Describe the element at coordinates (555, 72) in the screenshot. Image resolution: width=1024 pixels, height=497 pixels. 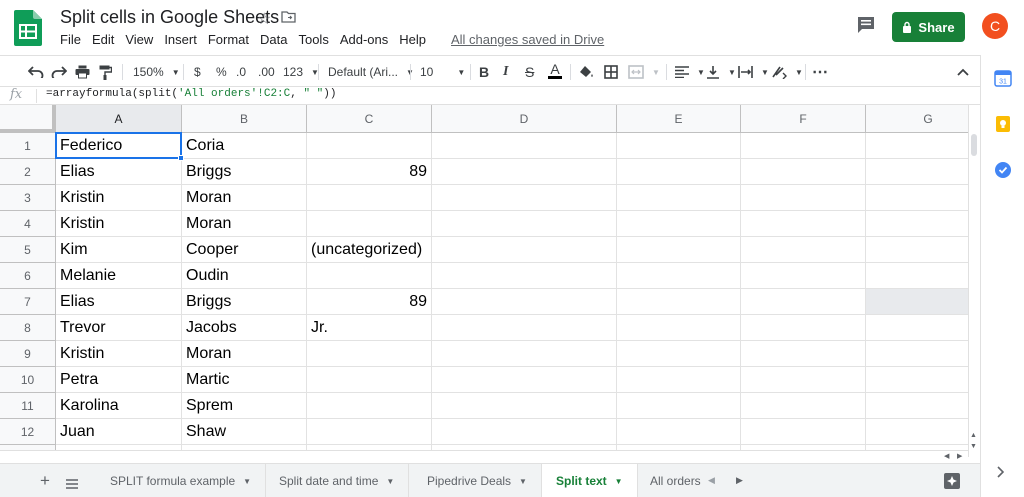
I see `text-color-button: A` at that location.